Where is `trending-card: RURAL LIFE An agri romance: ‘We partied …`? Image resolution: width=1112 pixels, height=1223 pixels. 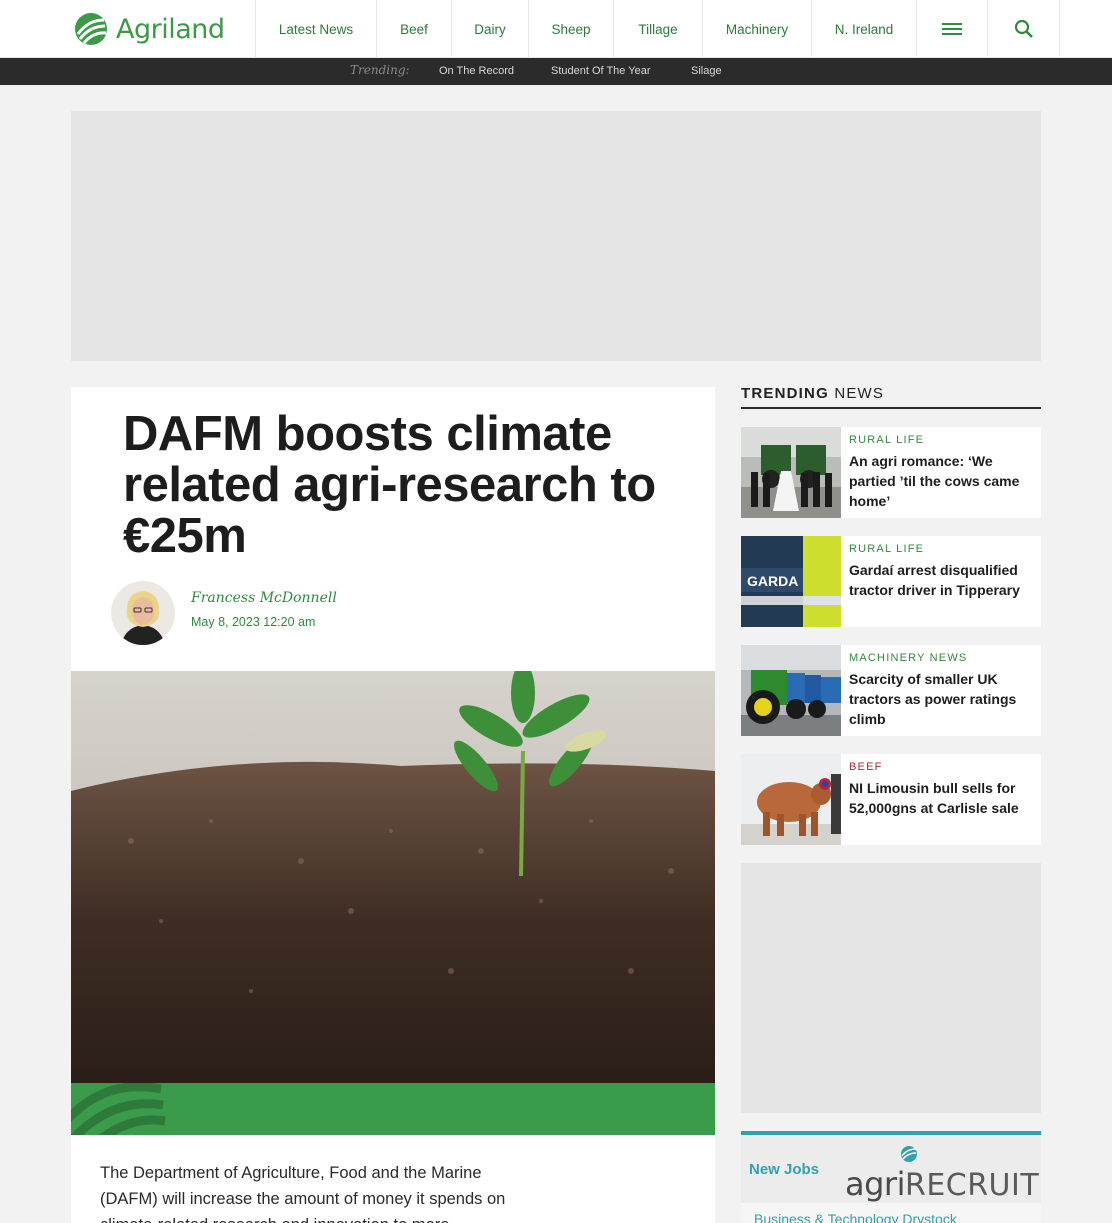
trending-card: RURAL LIFE An agri romance: ‘We partied … is located at coordinates (891, 472).